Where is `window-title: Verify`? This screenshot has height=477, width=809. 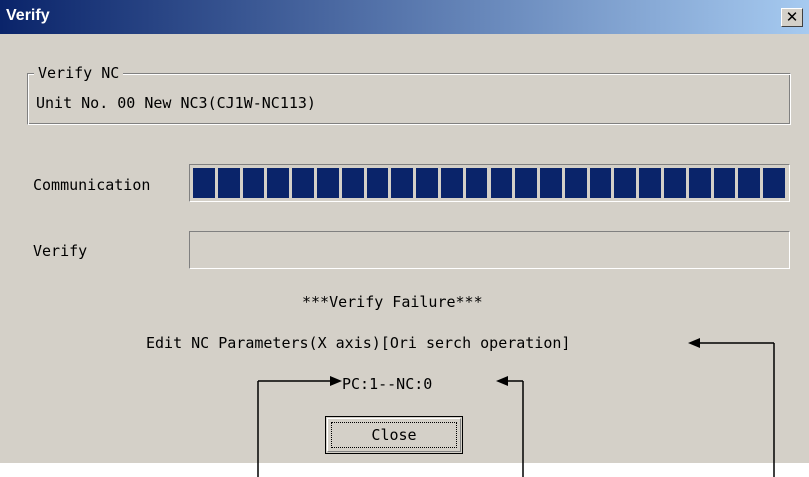
window-title: Verify is located at coordinates (28, 15).